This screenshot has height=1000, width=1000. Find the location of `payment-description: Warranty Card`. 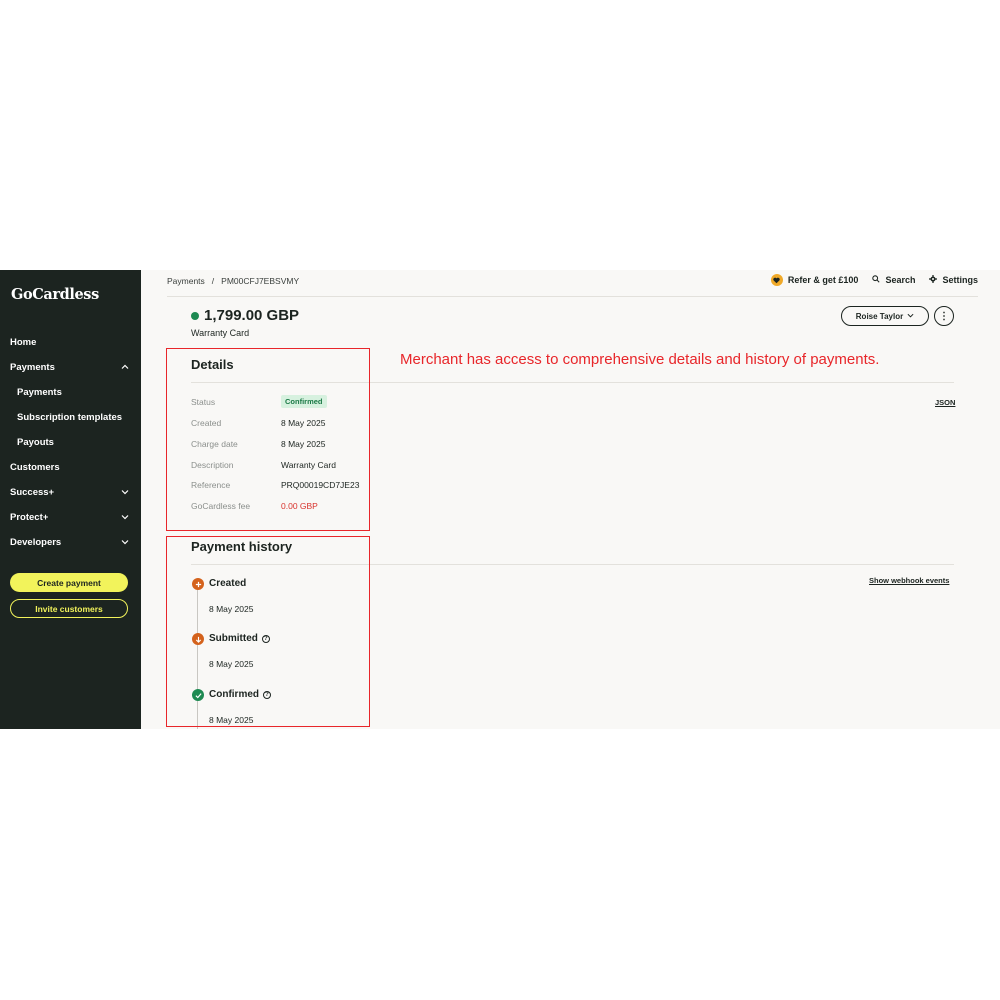

payment-description: Warranty Card is located at coordinates (220, 333).